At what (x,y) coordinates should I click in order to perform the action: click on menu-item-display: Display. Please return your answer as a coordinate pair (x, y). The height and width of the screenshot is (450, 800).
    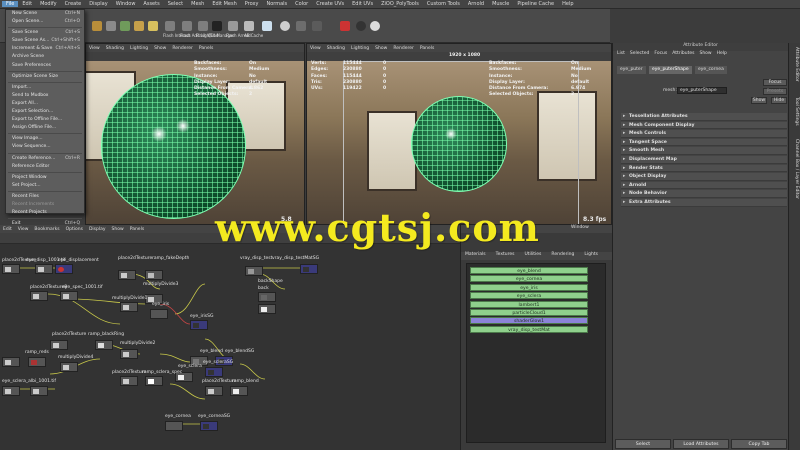
    Looking at the image, I should click on (97, 229).